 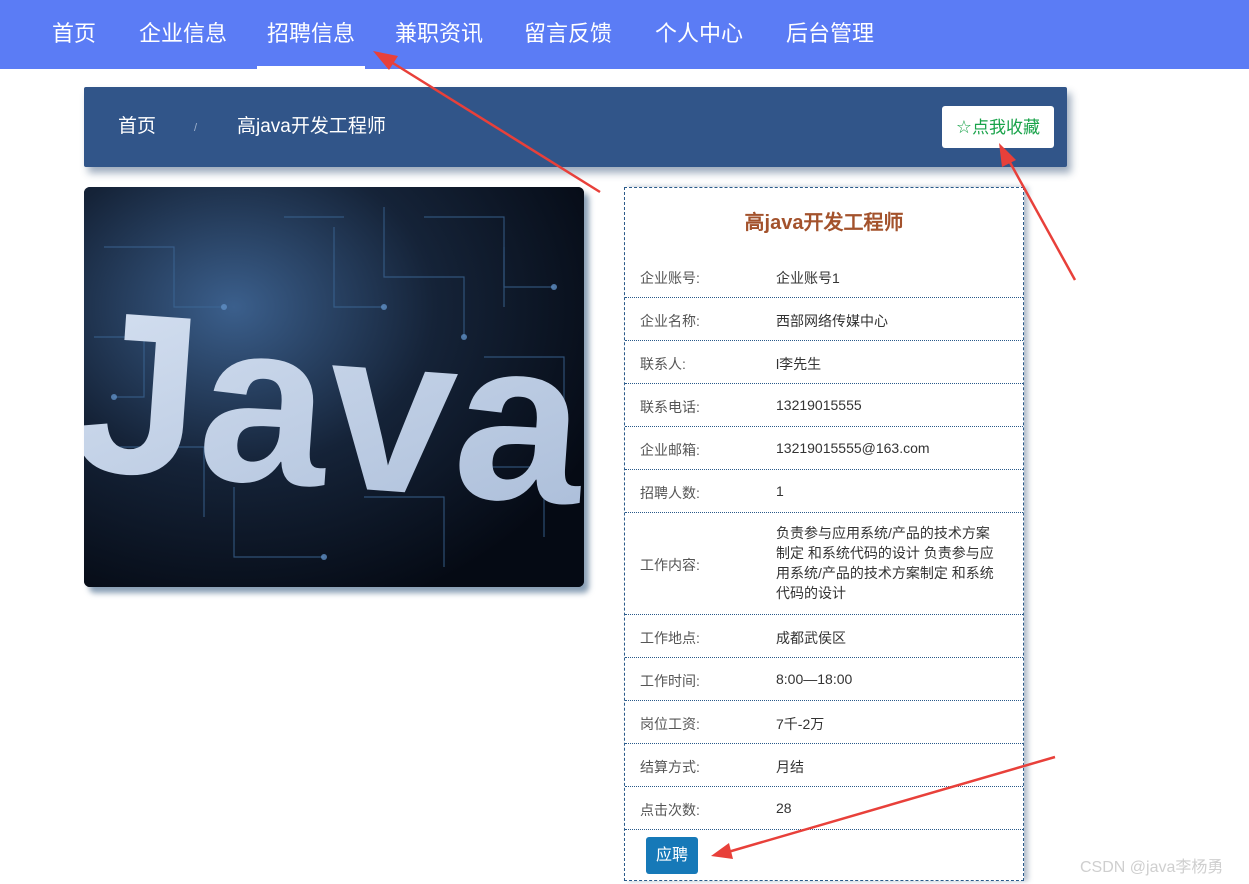 I want to click on detail-label: 工作内容:, so click(x=670, y=565).